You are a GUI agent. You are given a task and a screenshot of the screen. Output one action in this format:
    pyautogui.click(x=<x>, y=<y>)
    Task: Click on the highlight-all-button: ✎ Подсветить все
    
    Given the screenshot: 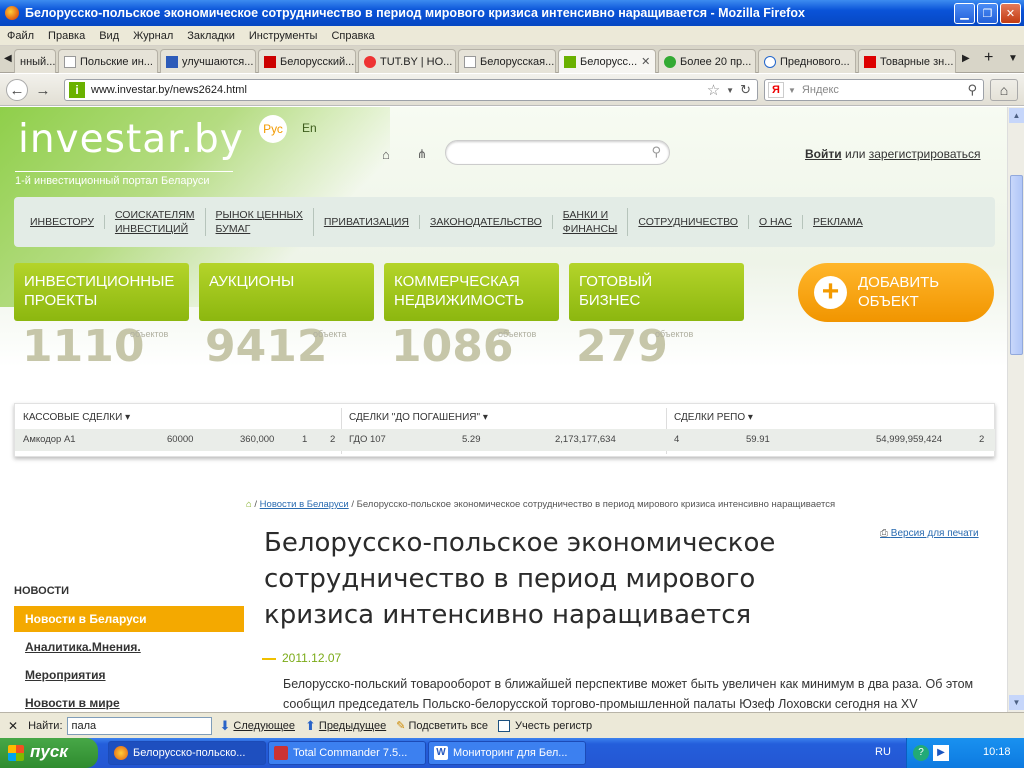 What is the action you would take?
    pyautogui.click(x=442, y=726)
    